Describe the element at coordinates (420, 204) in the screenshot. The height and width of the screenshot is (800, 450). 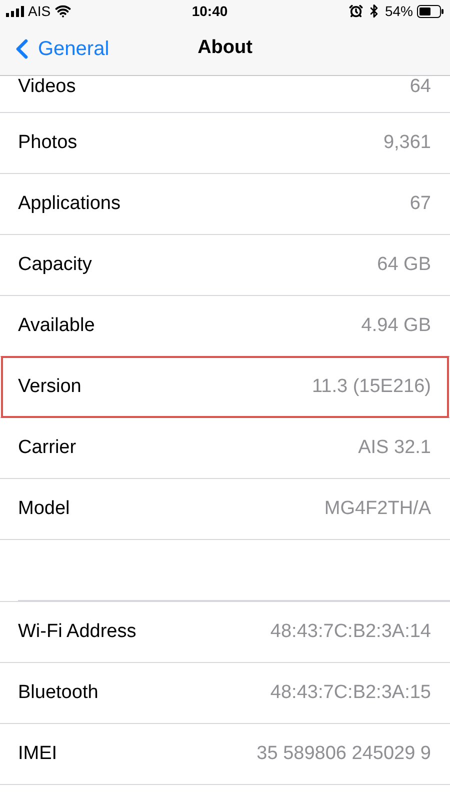
I see `row-value: 67` at that location.